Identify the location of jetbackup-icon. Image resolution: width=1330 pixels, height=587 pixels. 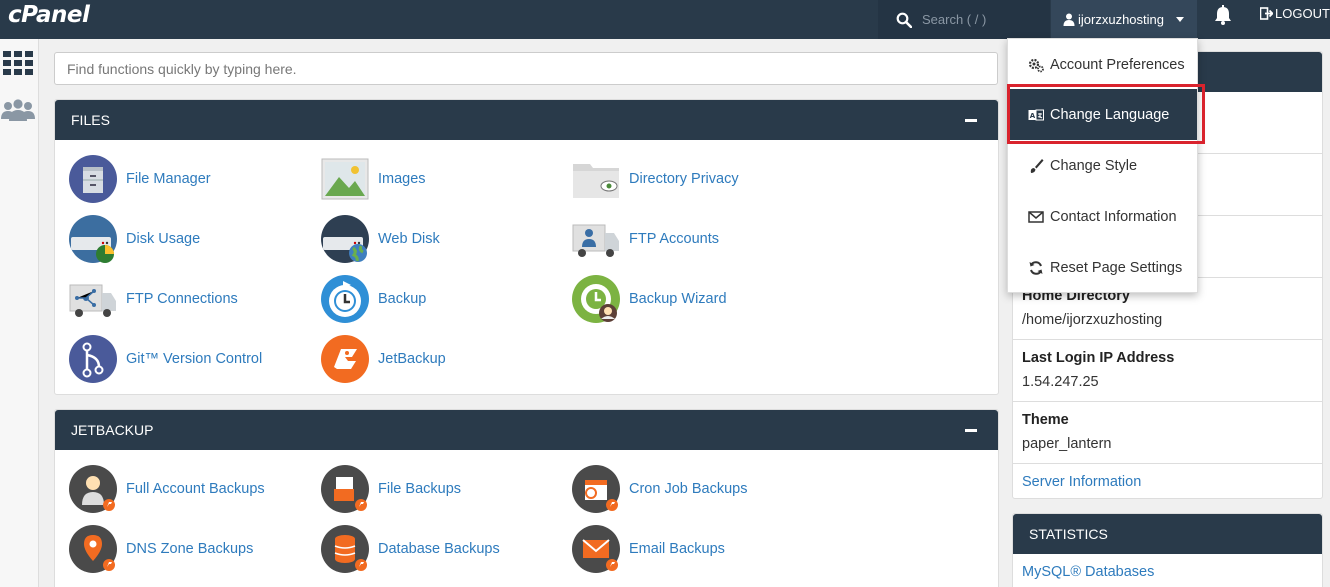
(345, 359).